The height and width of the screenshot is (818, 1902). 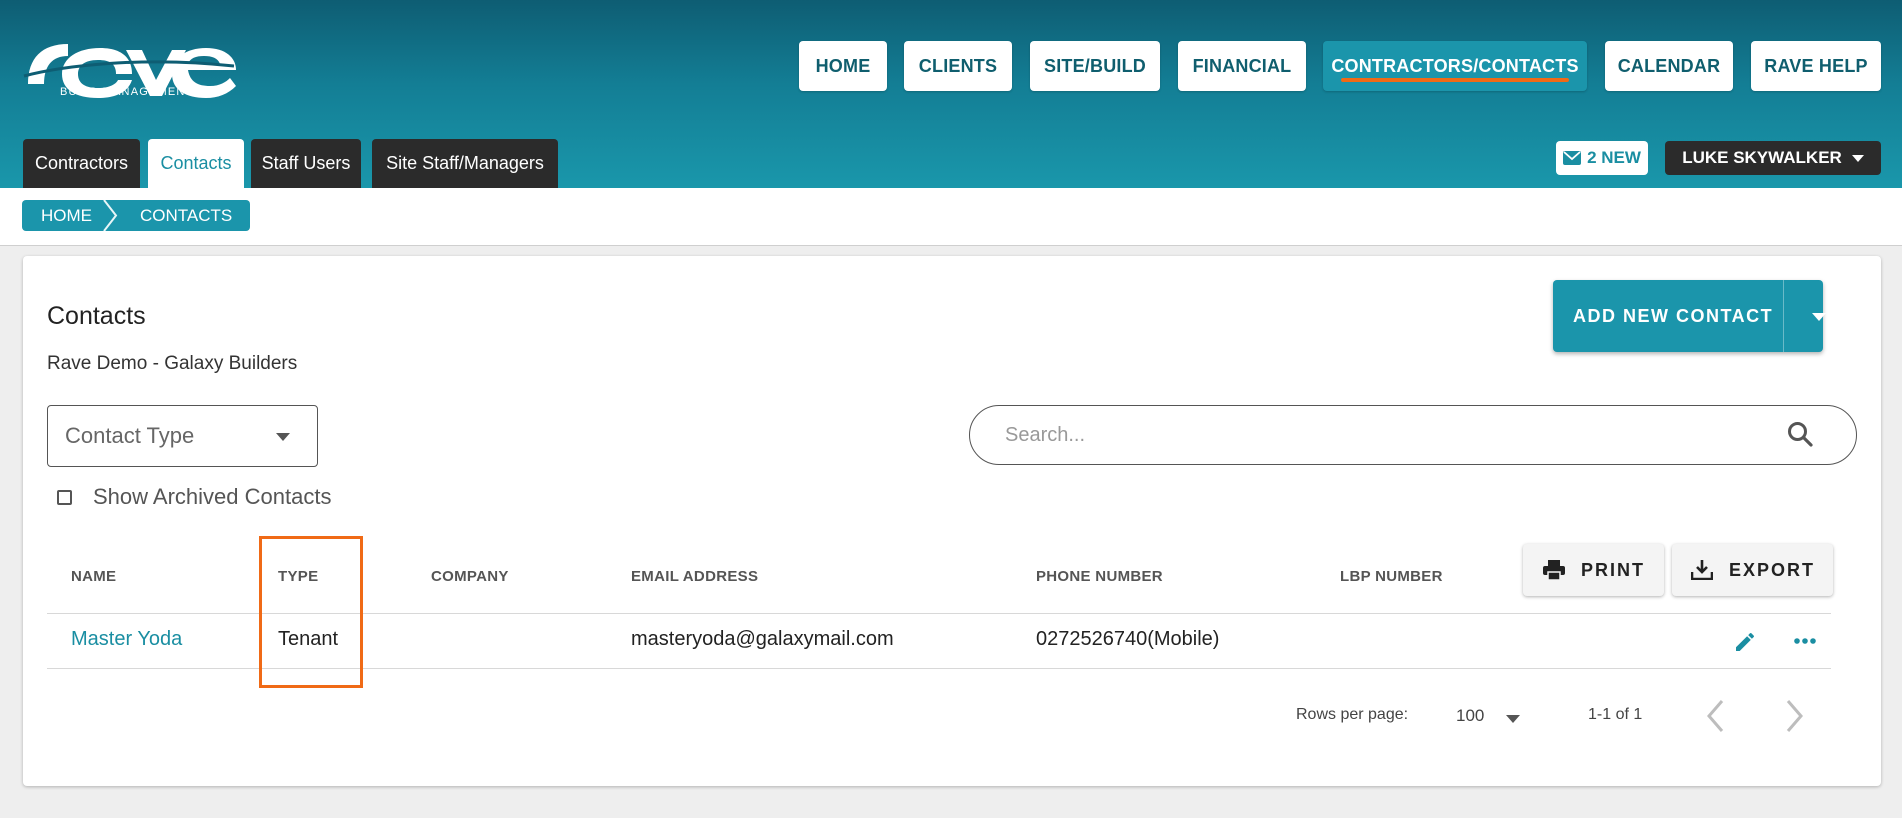 I want to click on search-input, so click(x=1375, y=435).